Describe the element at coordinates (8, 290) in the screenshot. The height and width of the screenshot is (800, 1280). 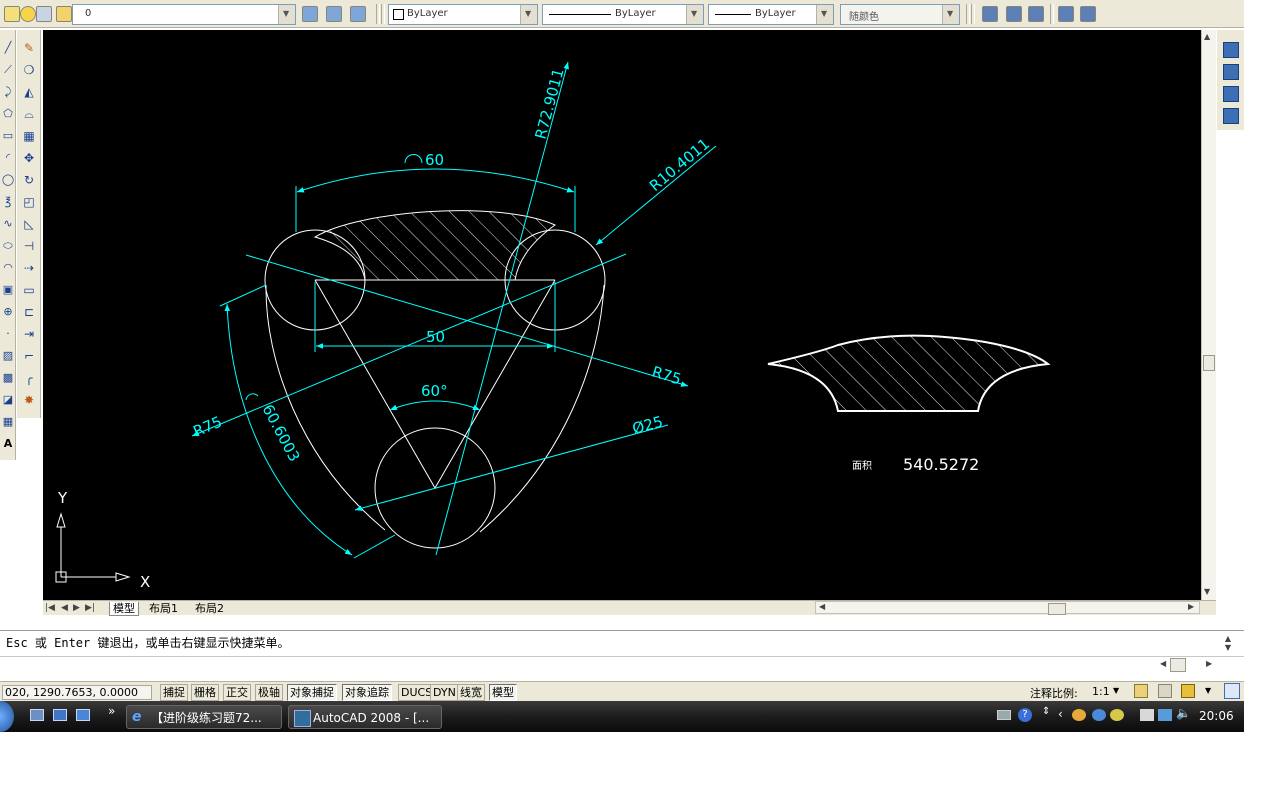
I see `insert-block-tool-icon: ▣` at that location.